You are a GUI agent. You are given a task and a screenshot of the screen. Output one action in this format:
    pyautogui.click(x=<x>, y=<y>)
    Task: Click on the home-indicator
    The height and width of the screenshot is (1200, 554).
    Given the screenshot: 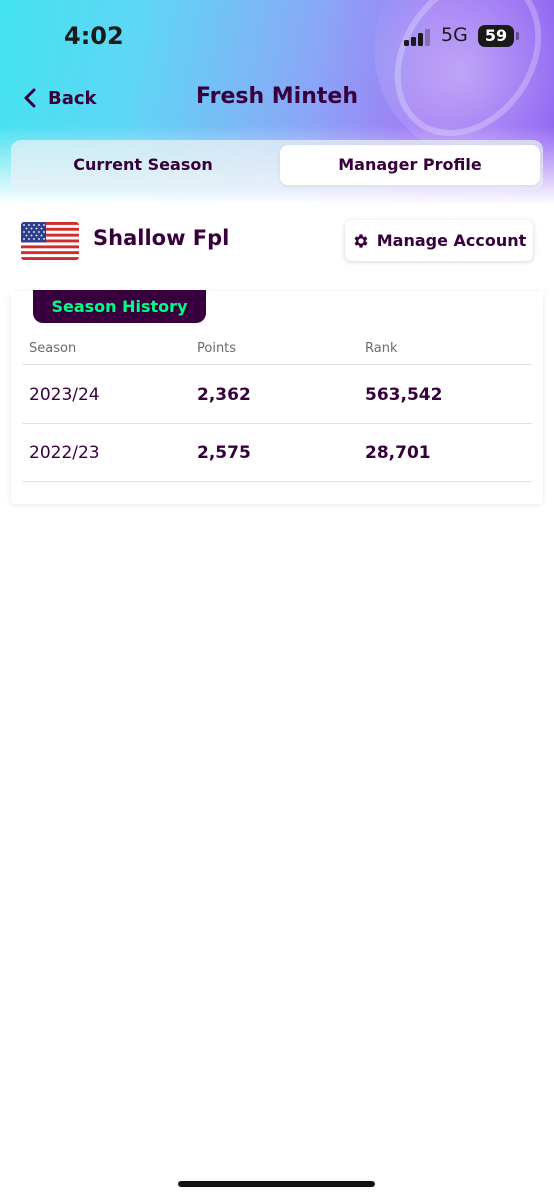 What is the action you would take?
    pyautogui.click(x=276, y=1184)
    